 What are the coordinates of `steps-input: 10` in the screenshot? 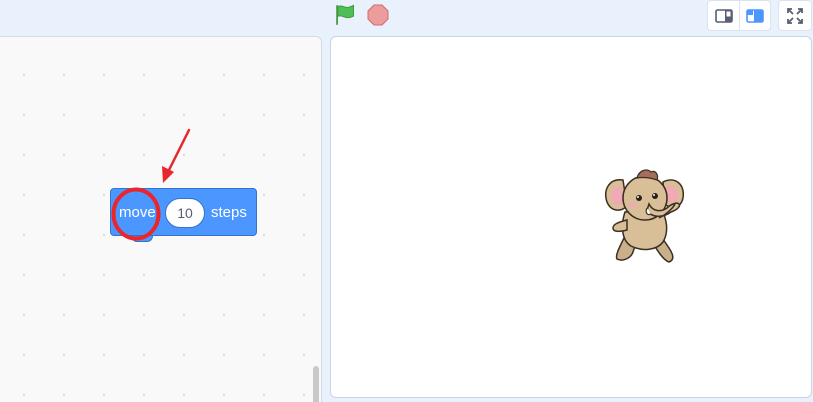 It's located at (185, 213).